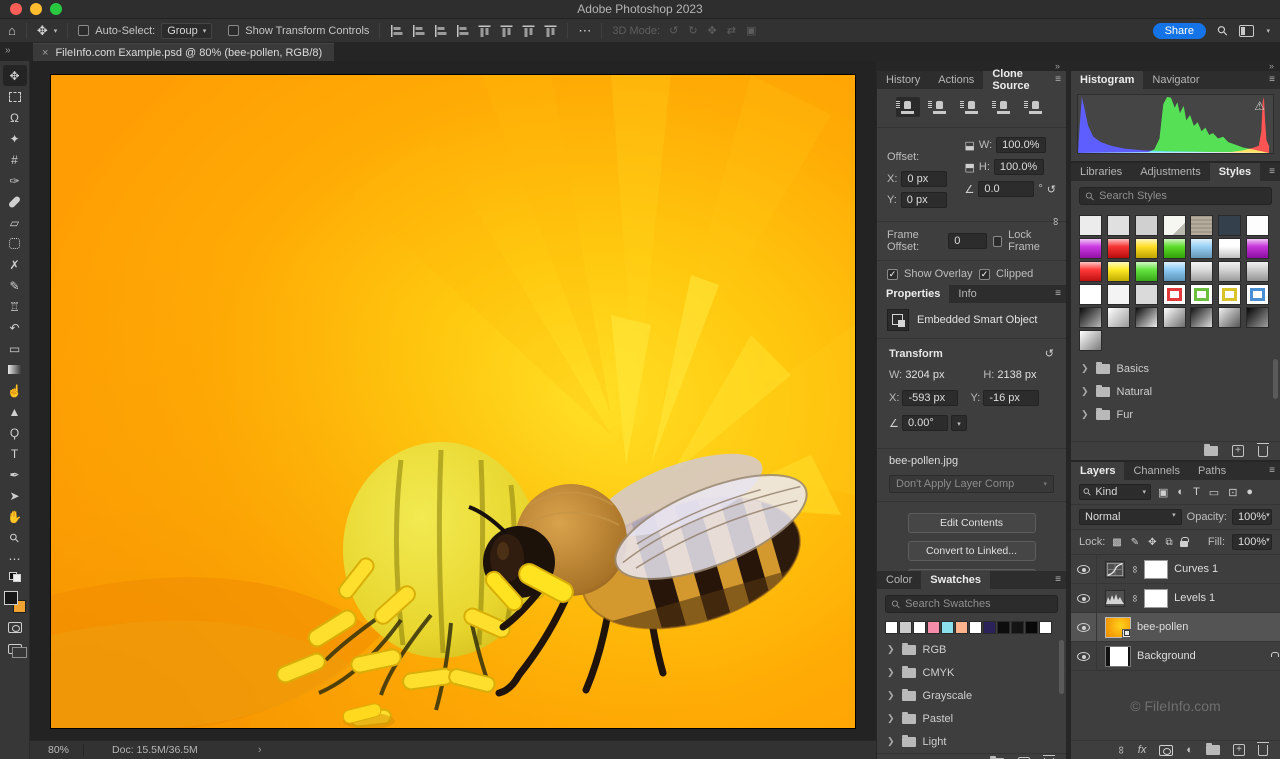  I want to click on lock-transparency-icon: ▩, so click(1116, 542).